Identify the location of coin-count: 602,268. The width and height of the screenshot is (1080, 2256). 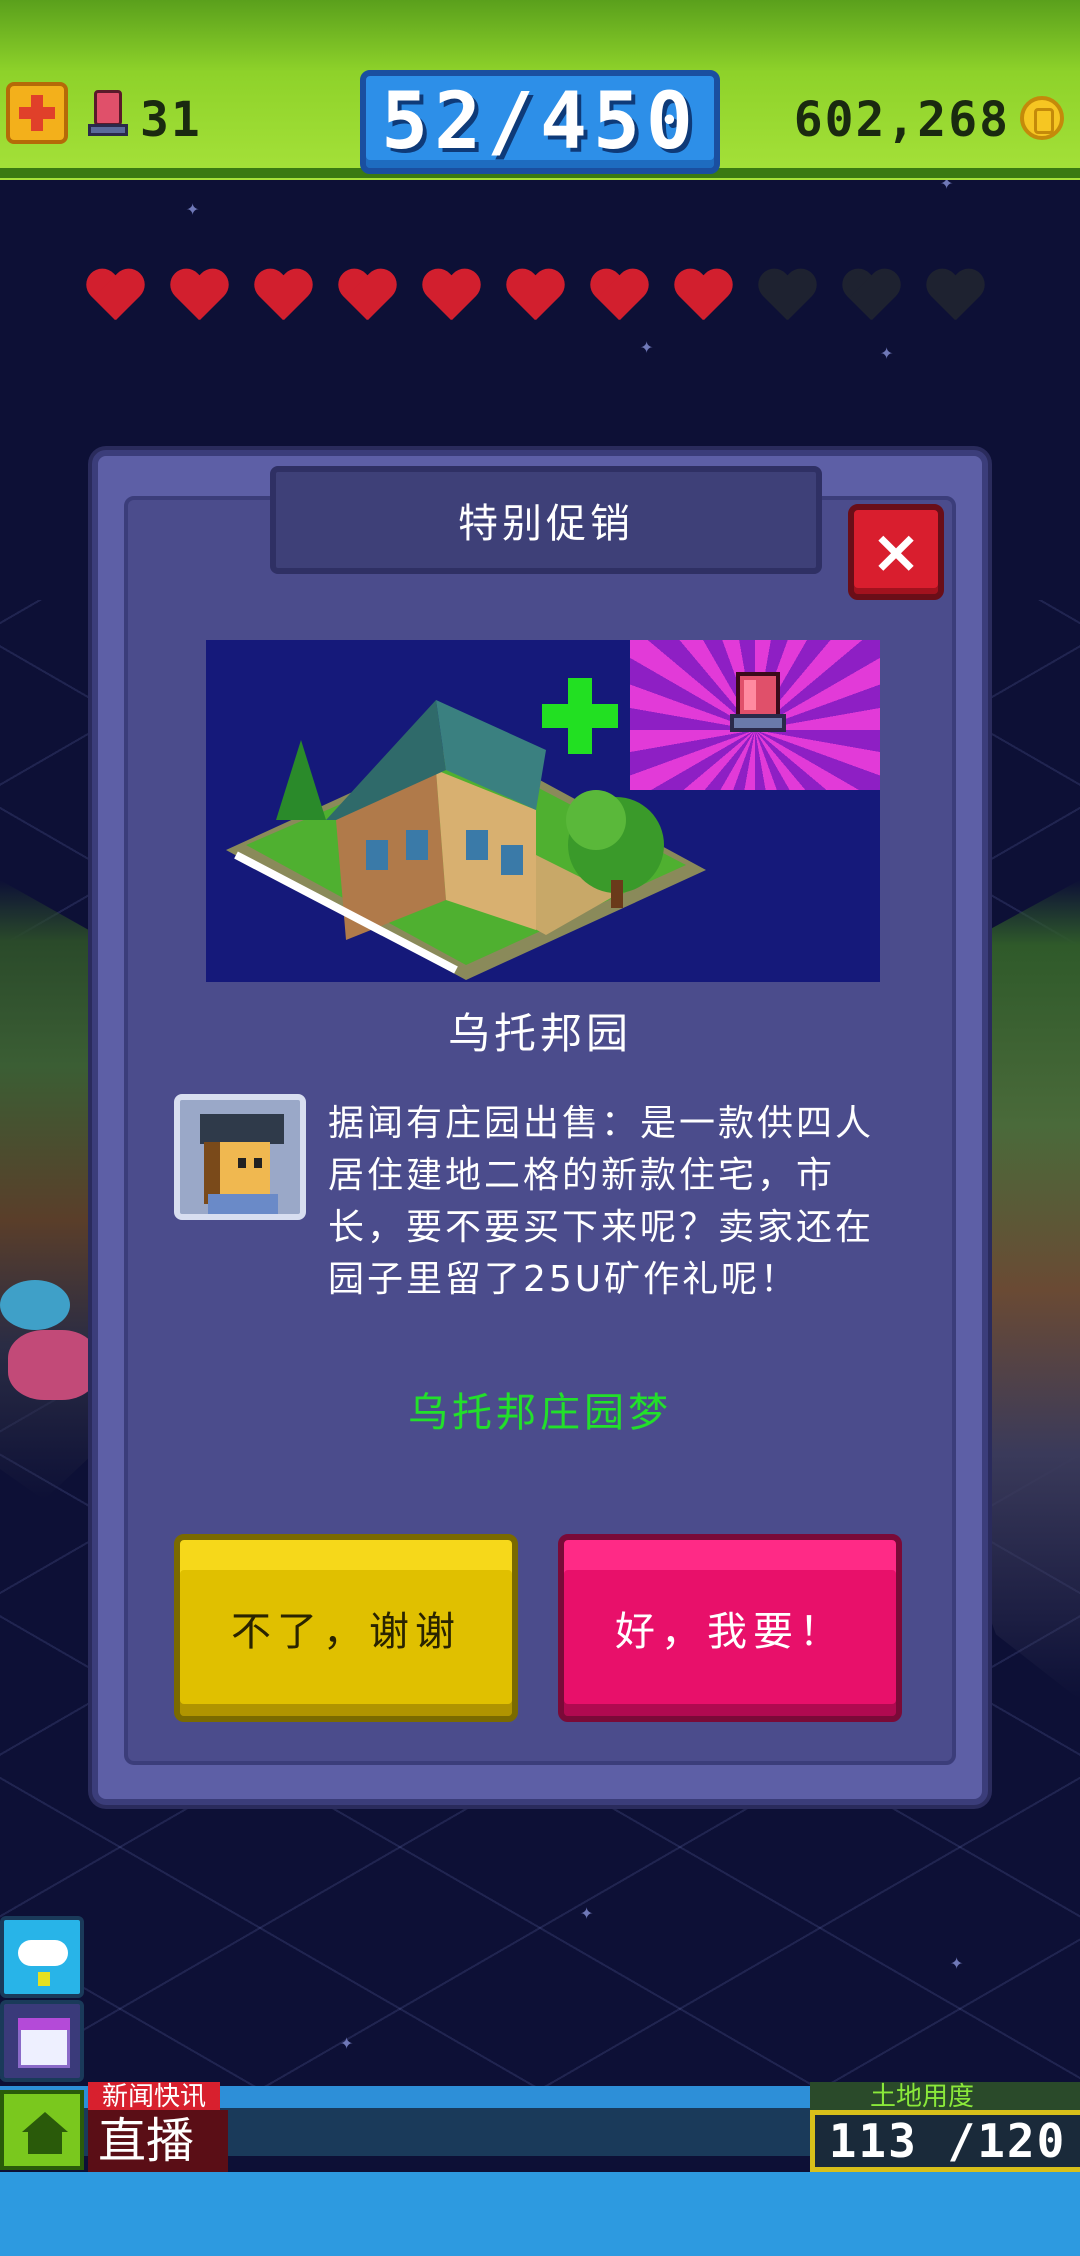
(901, 120).